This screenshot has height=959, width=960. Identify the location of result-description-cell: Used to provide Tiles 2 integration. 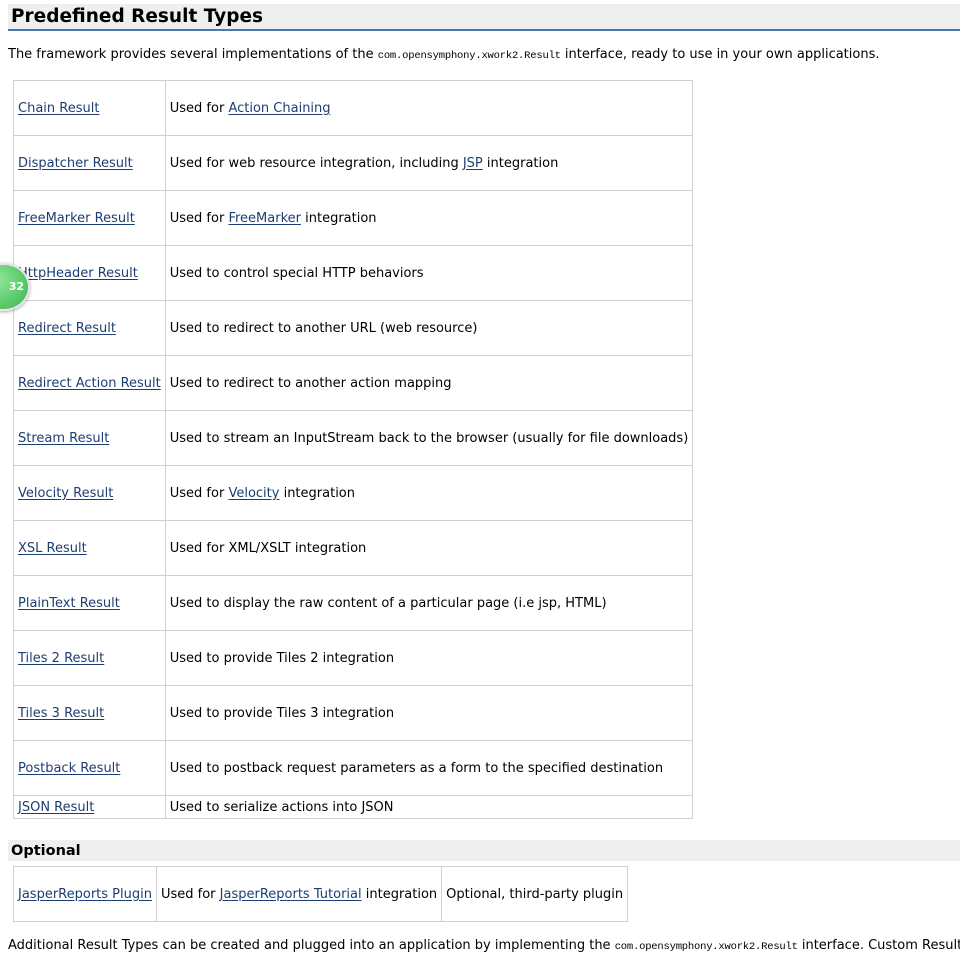
(429, 658).